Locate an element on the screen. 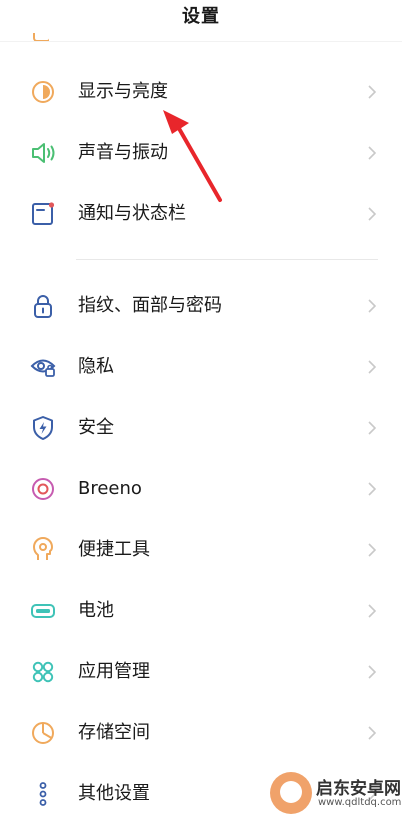  settings-item-label: 电池 is located at coordinates (96, 610).